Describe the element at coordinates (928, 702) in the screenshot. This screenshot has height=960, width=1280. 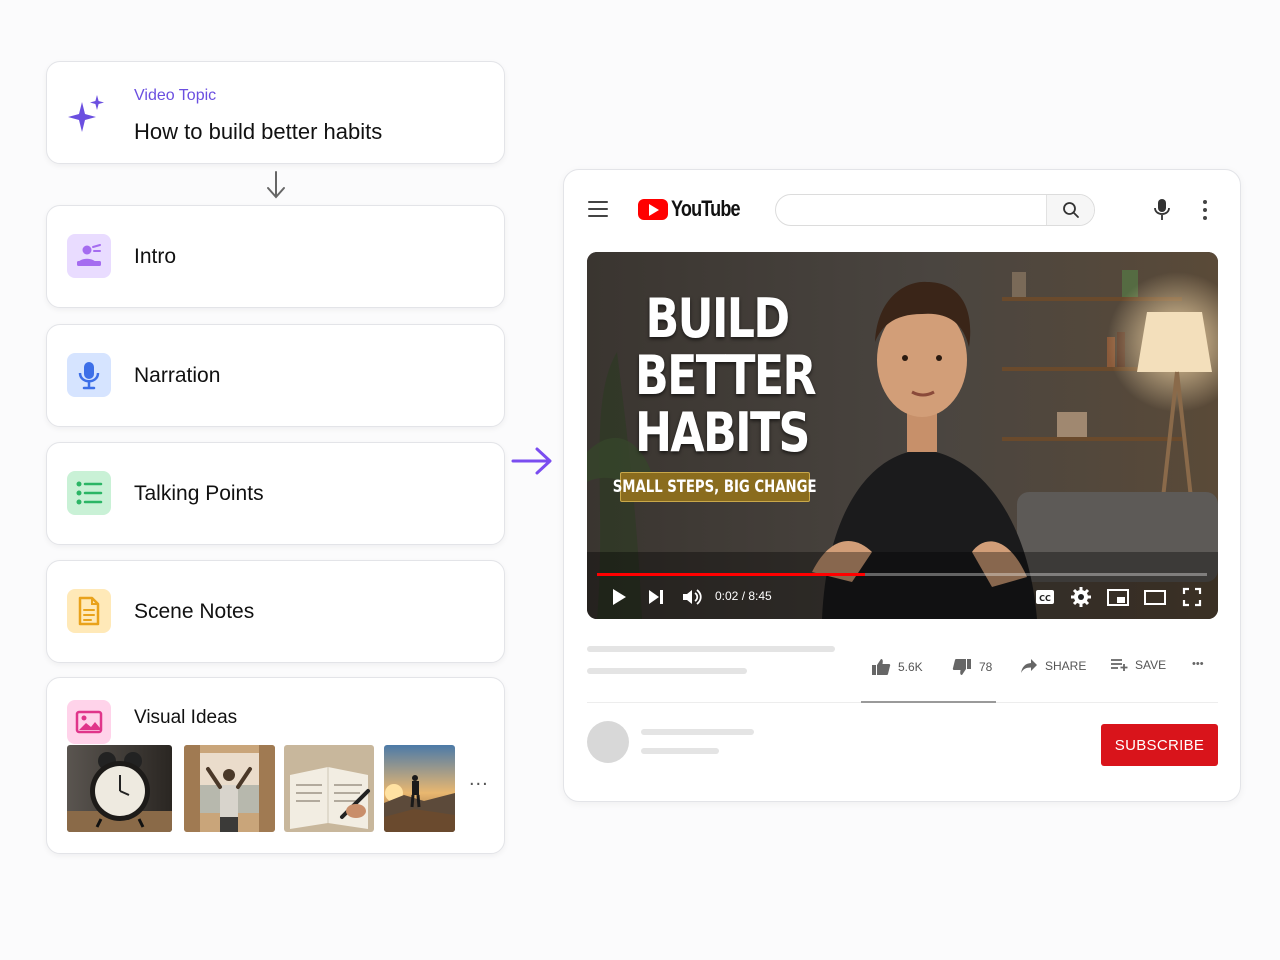
I see `active-underline` at that location.